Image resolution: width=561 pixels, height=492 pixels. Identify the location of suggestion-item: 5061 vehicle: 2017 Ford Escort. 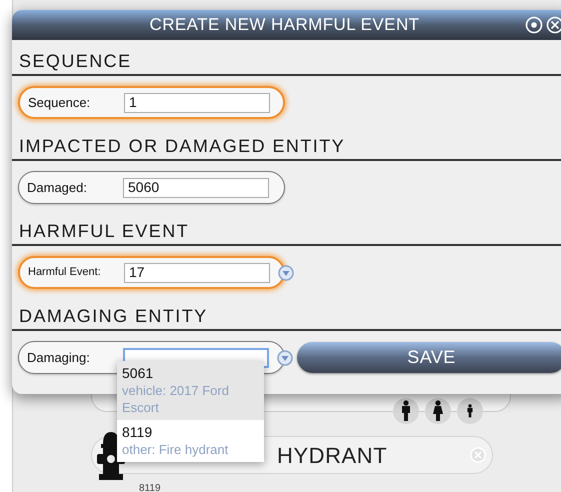
(190, 390).